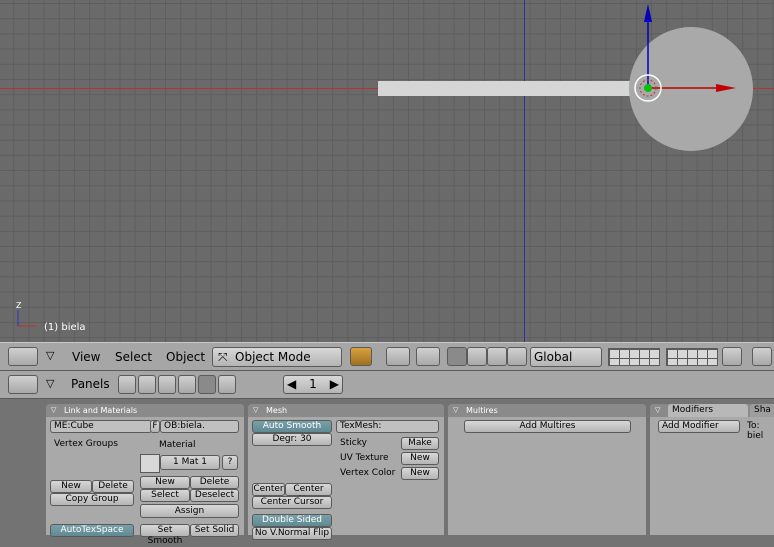  Describe the element at coordinates (517, 356) in the screenshot. I see `scale-manipulator-icon` at that location.